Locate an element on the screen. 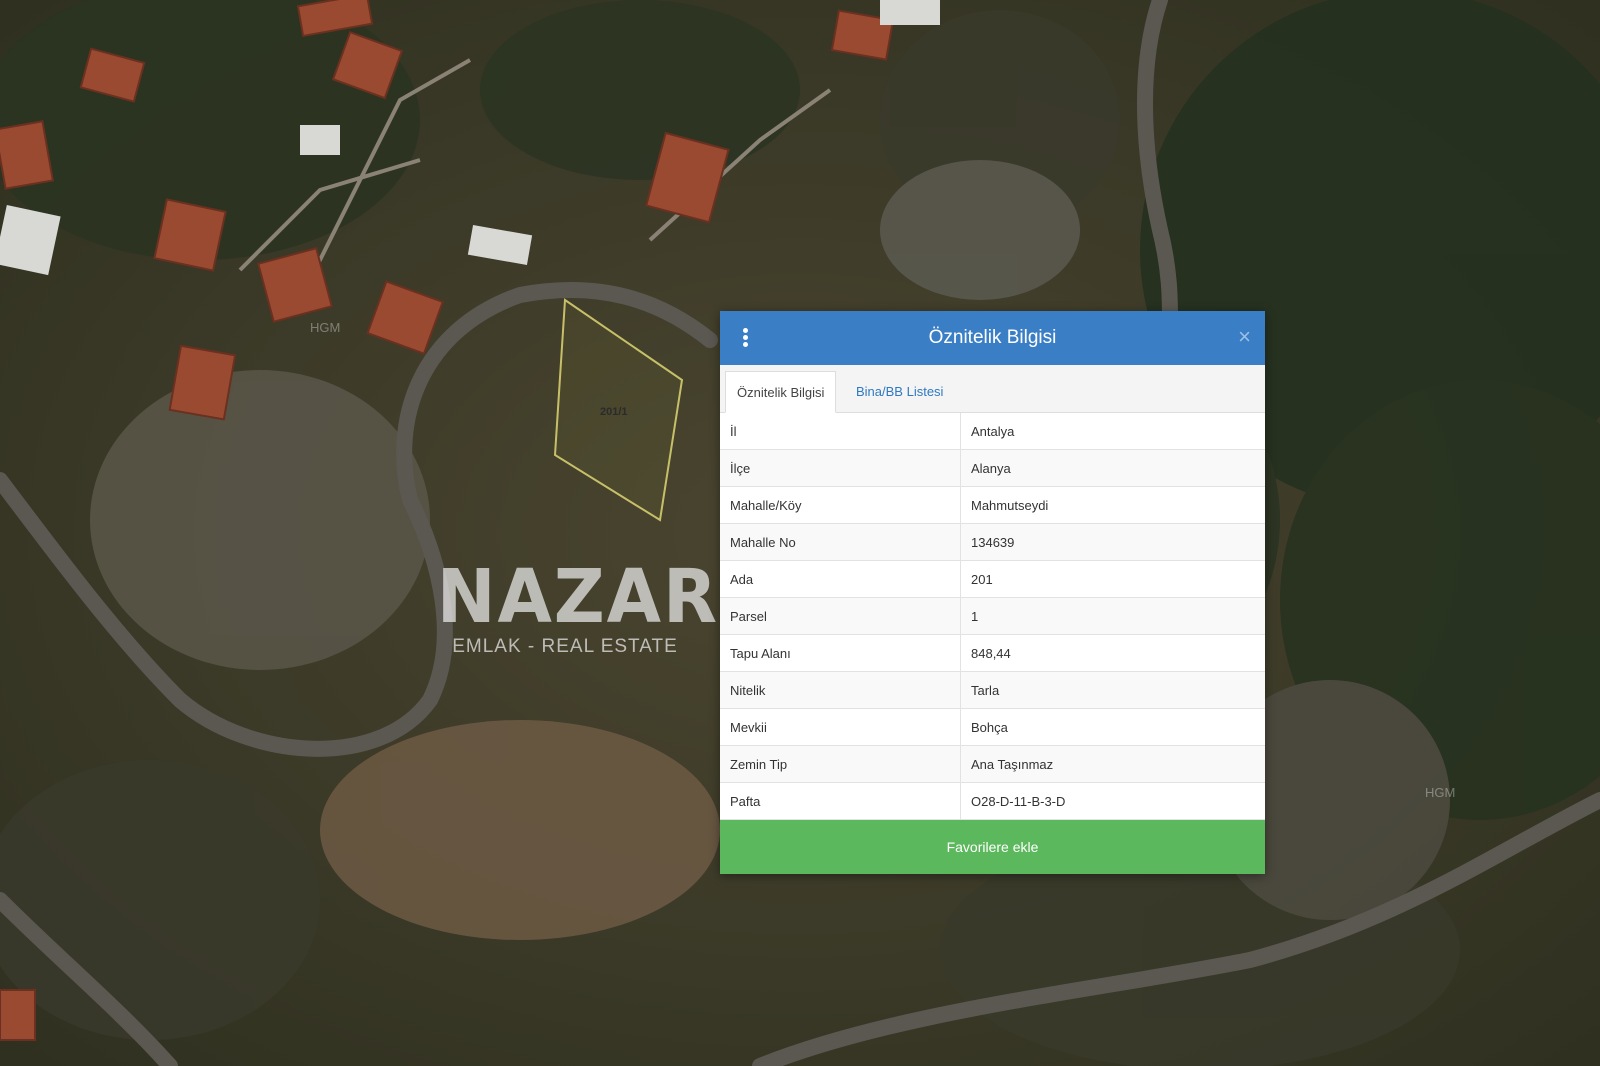  row-value: 201 is located at coordinates (1112, 579).